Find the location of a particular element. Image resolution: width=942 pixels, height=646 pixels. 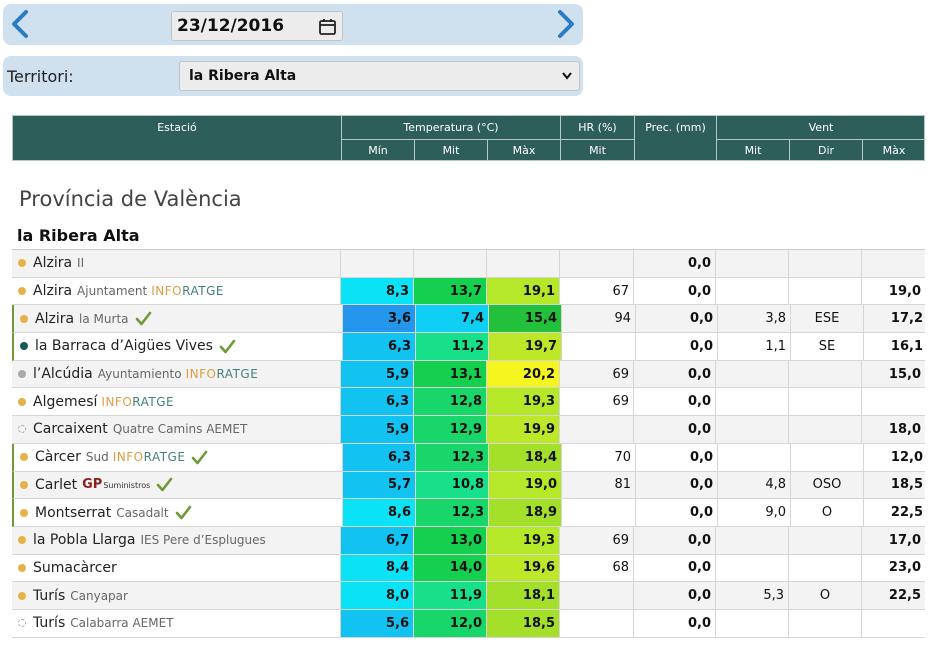

header-vent: Vent is located at coordinates (820, 127).